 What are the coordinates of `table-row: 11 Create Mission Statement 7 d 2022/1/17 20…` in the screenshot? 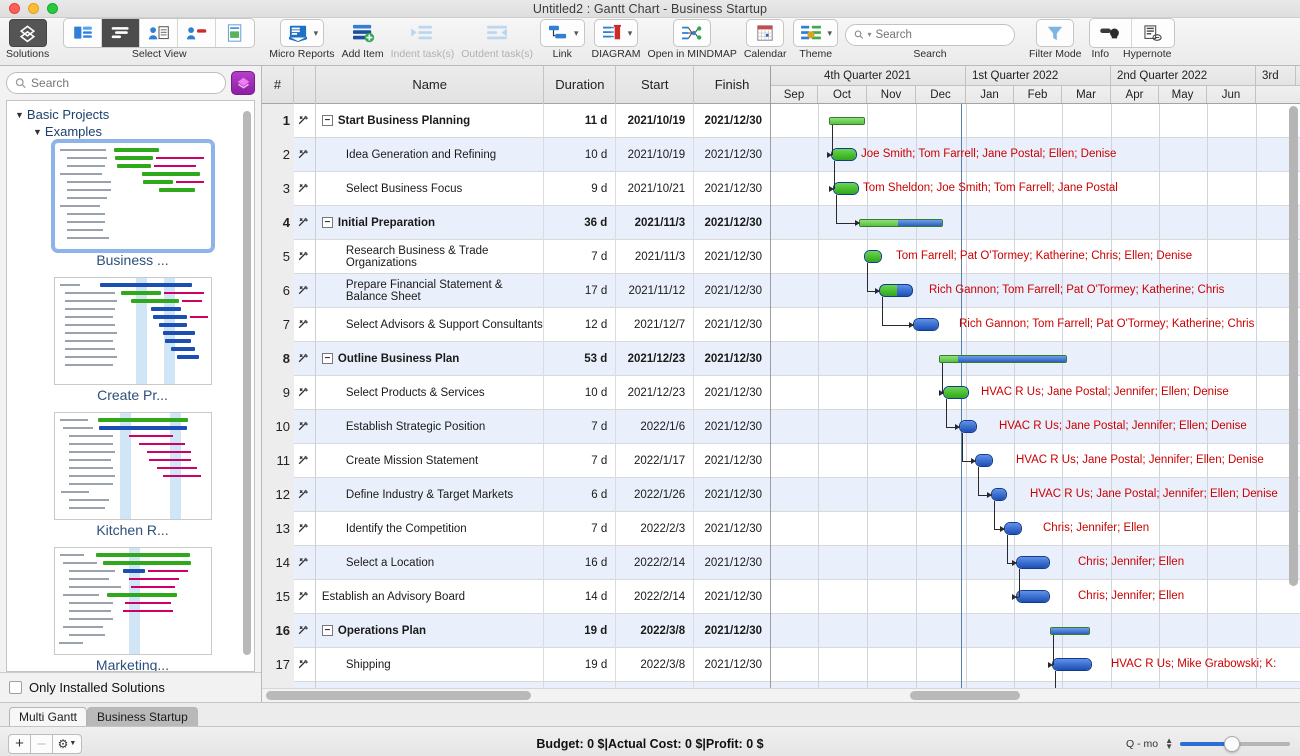 It's located at (516, 460).